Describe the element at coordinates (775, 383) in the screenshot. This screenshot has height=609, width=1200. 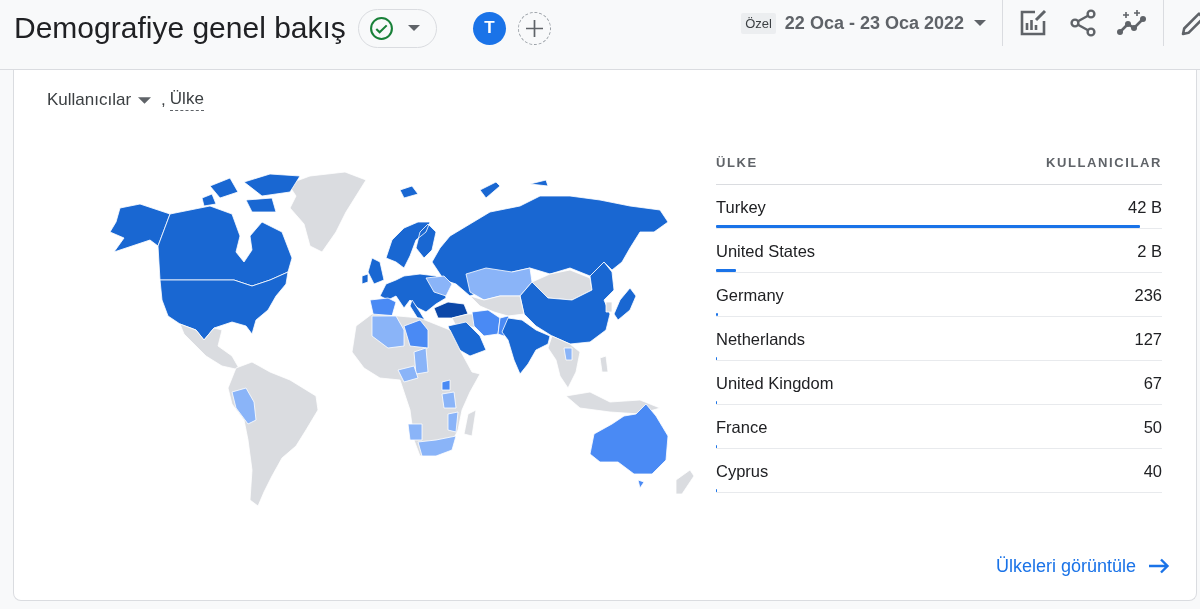
I see `country-name: United Kingdom` at that location.